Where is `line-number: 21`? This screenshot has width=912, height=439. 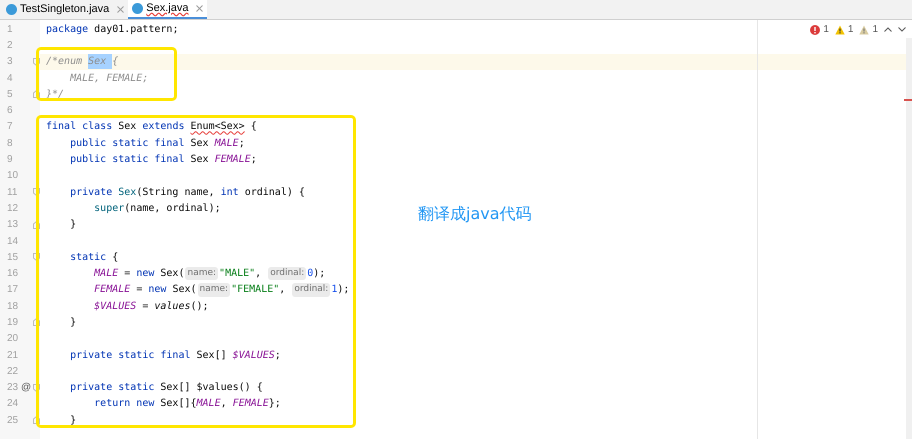 line-number: 21 is located at coordinates (13, 355).